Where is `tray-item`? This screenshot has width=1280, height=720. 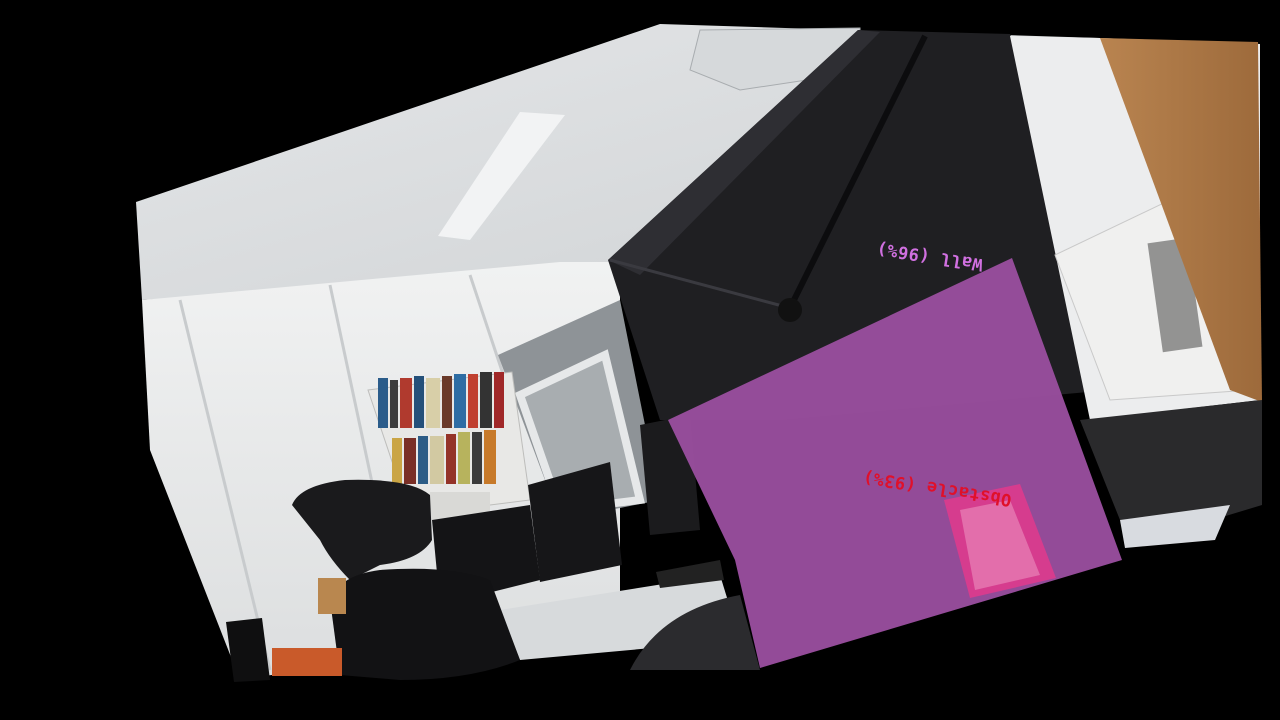
tray-item is located at coordinates (307, 662).